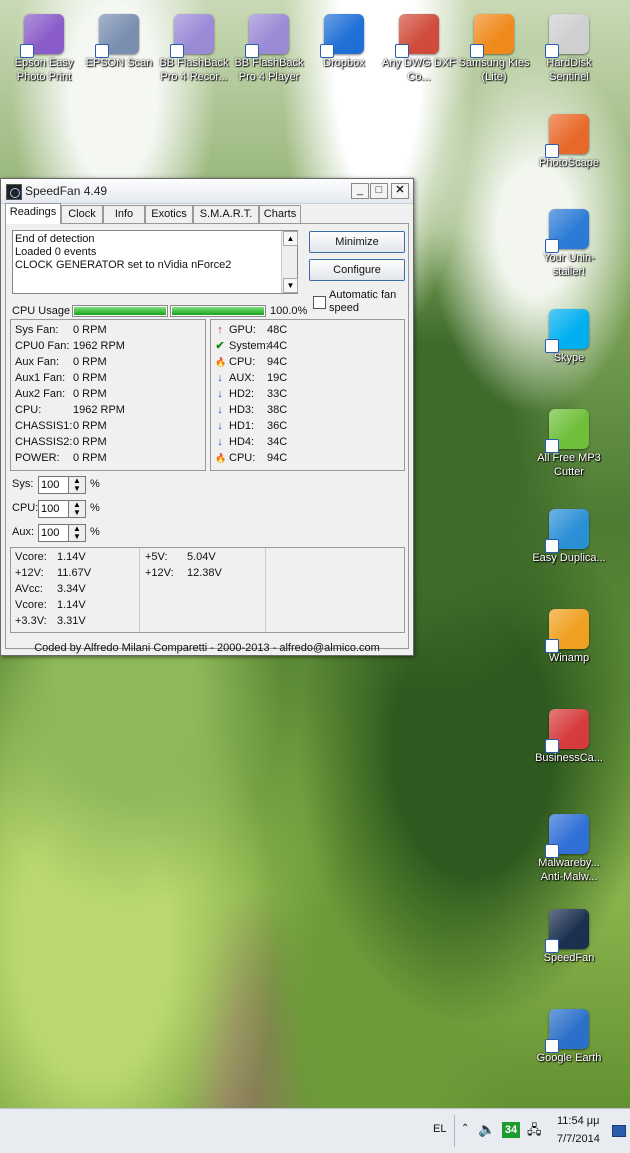  What do you see at coordinates (315, 1130) in the screenshot?
I see `taskbar: EL ⌃ 🔈 34 🖧 11:54 μμ 7/7/2014` at bounding box center [315, 1130].